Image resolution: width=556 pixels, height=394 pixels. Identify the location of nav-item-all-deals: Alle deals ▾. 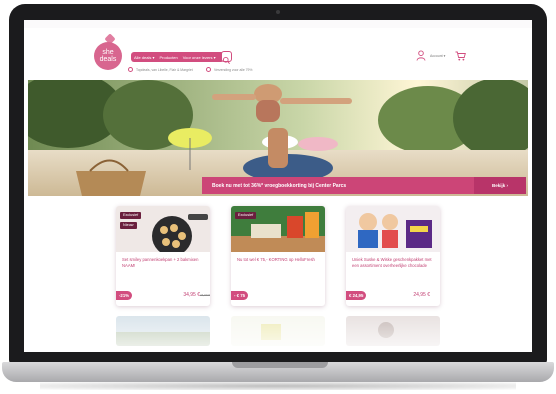
(144, 57).